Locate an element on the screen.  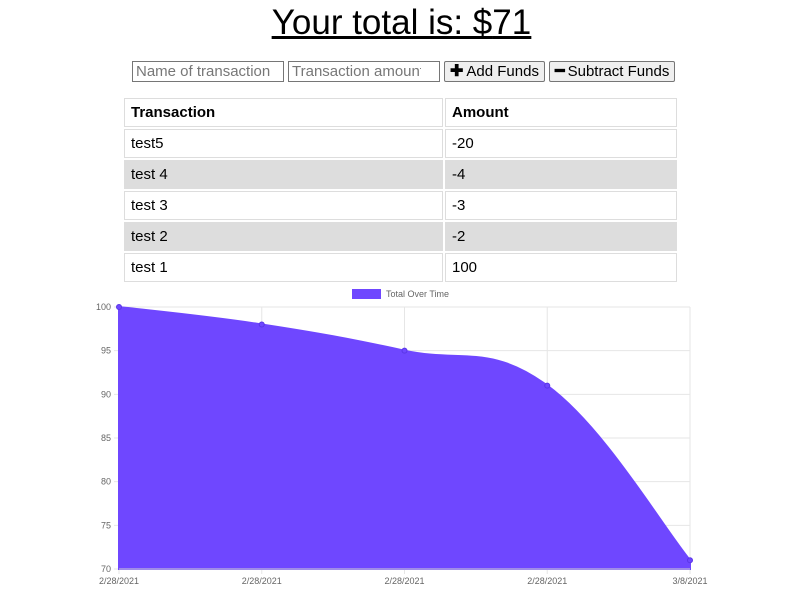
y-tick-label: 90 is located at coordinates (106, 394).